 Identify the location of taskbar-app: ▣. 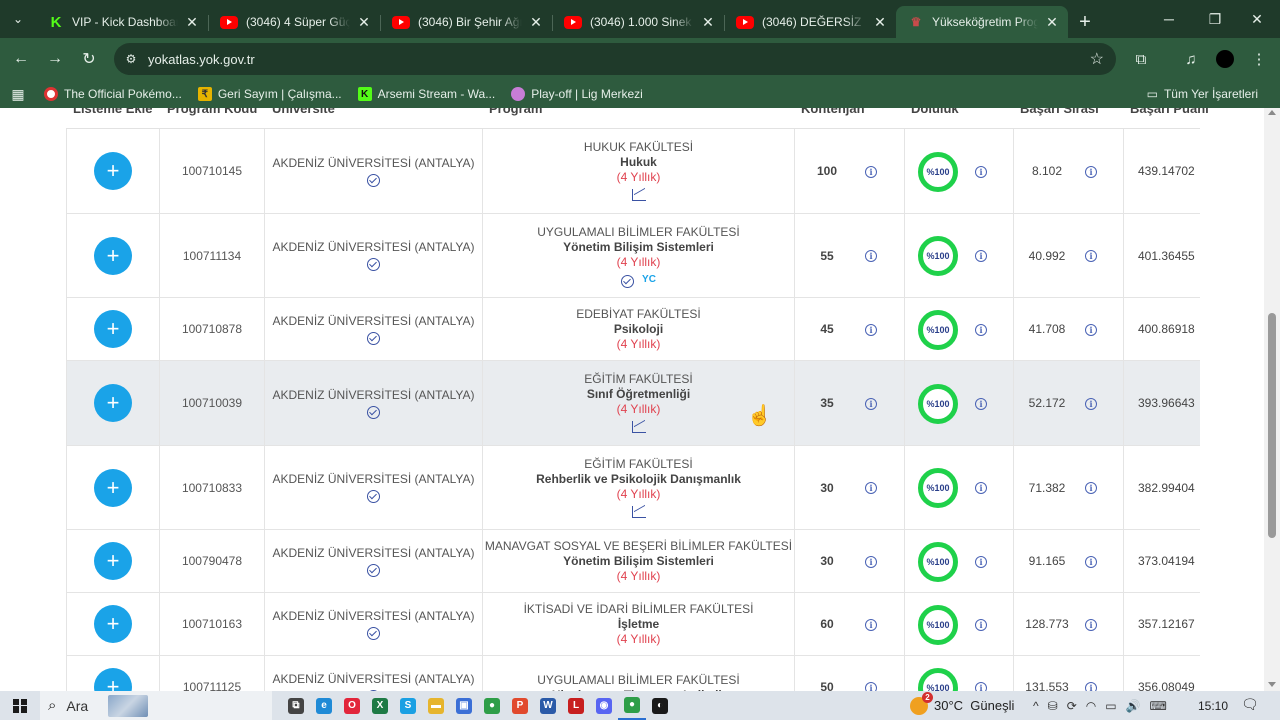
(464, 705).